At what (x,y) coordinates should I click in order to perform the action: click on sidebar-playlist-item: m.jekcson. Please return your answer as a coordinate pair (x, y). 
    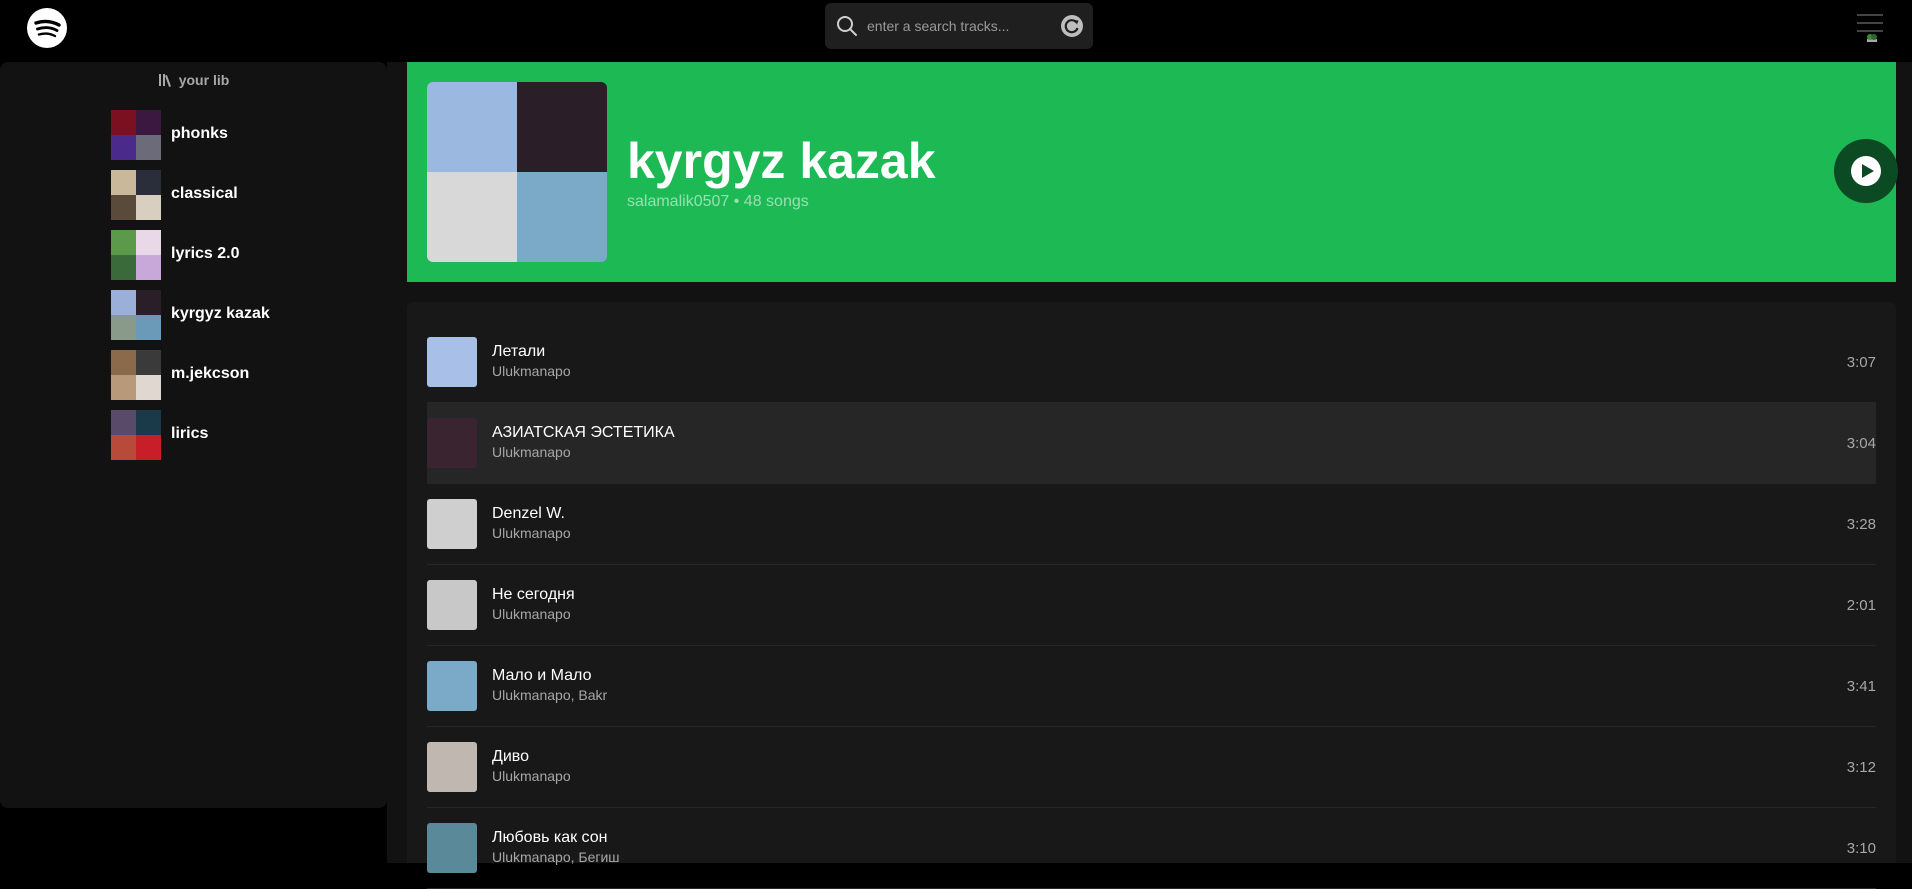
    Looking at the image, I should click on (241, 376).